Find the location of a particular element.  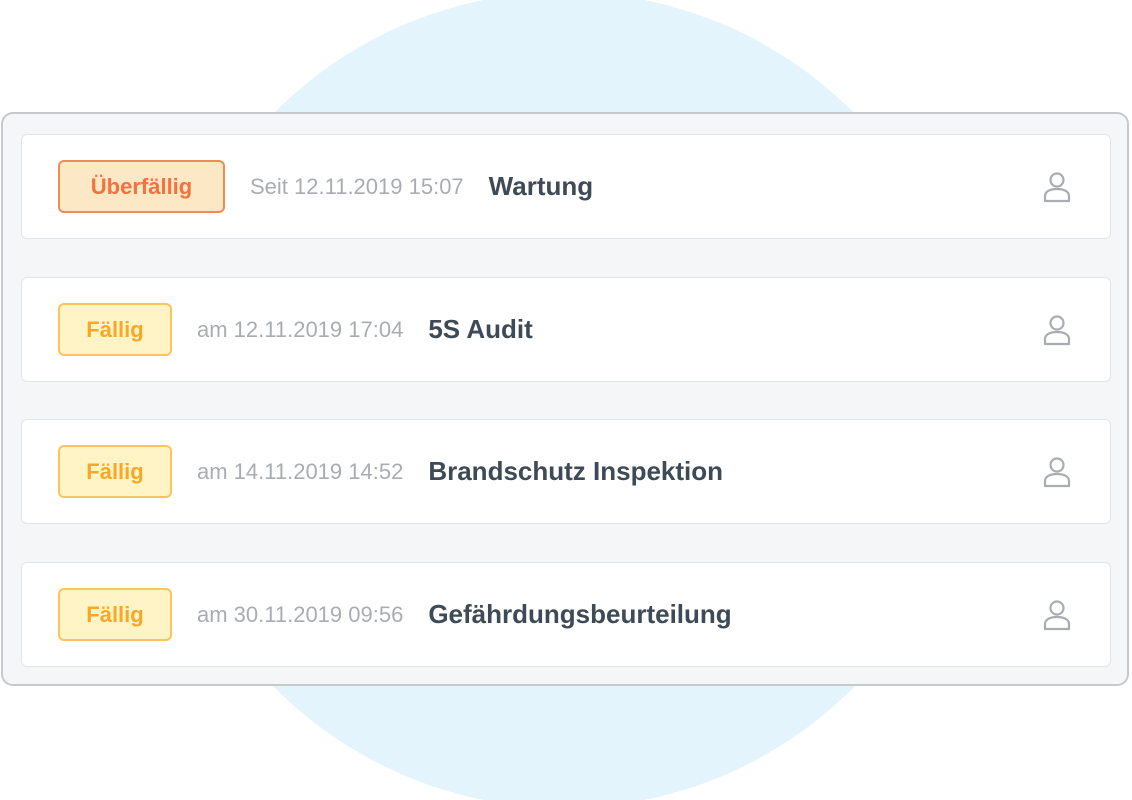

status-badge-overdue: Überfällig is located at coordinates (141, 186).